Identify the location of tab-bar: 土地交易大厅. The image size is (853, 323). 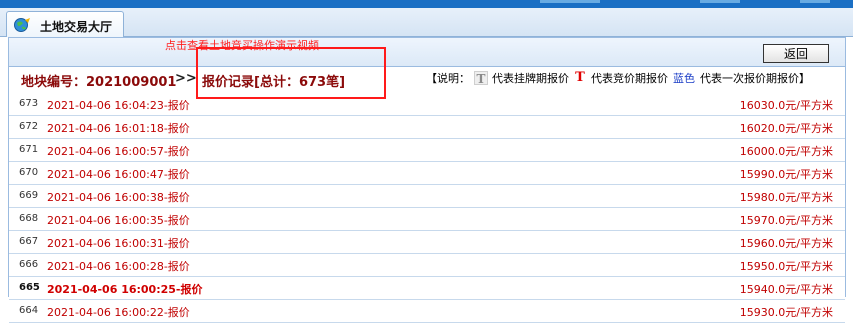
(426, 22).